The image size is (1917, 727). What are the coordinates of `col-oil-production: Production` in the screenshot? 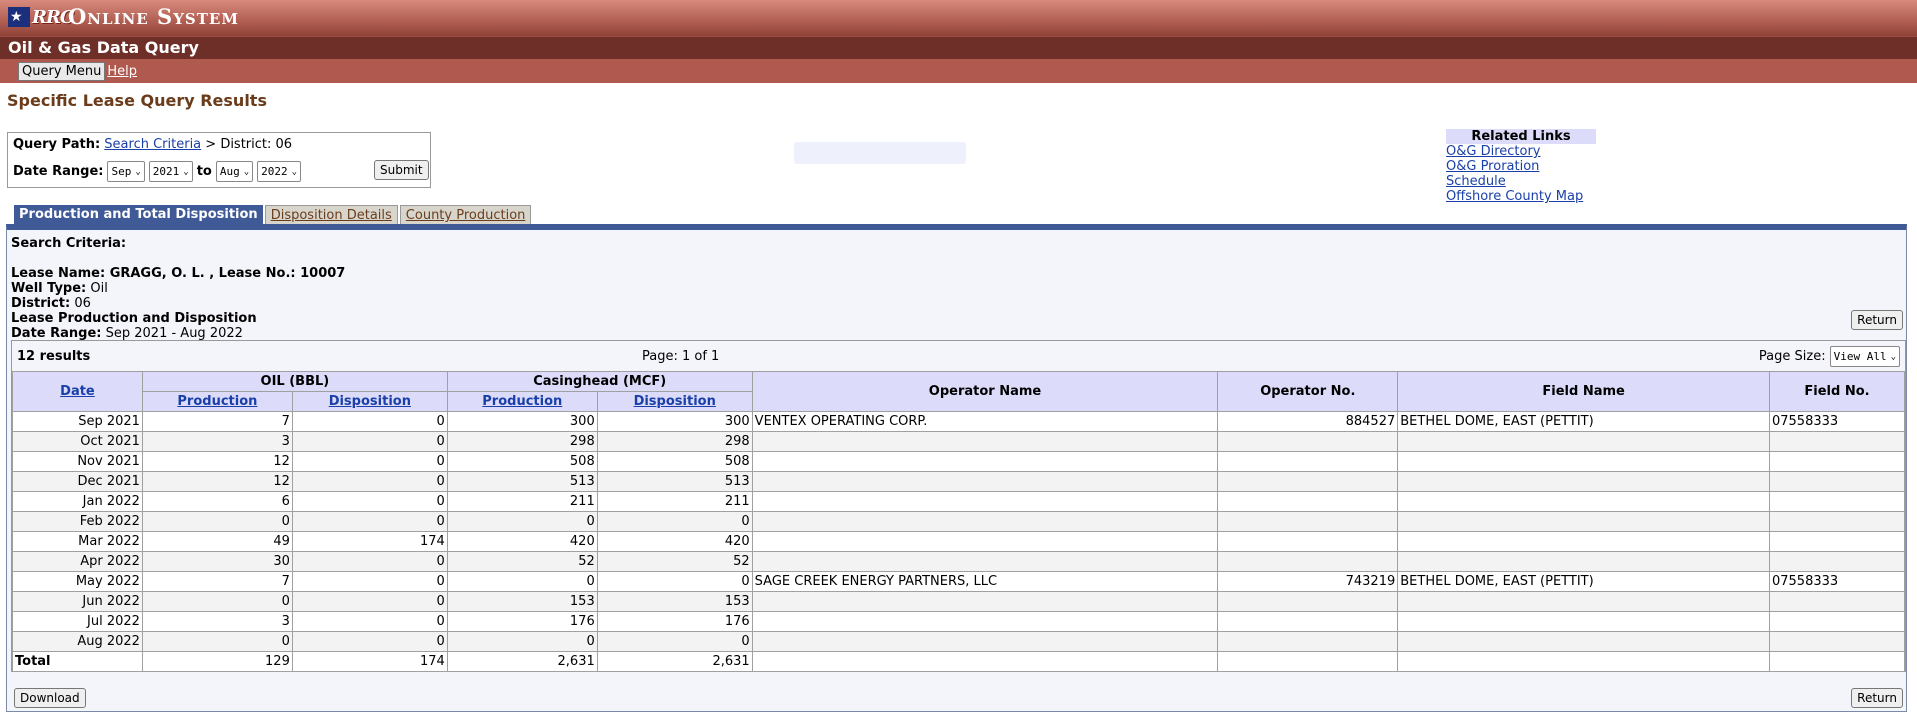 It's located at (217, 401).